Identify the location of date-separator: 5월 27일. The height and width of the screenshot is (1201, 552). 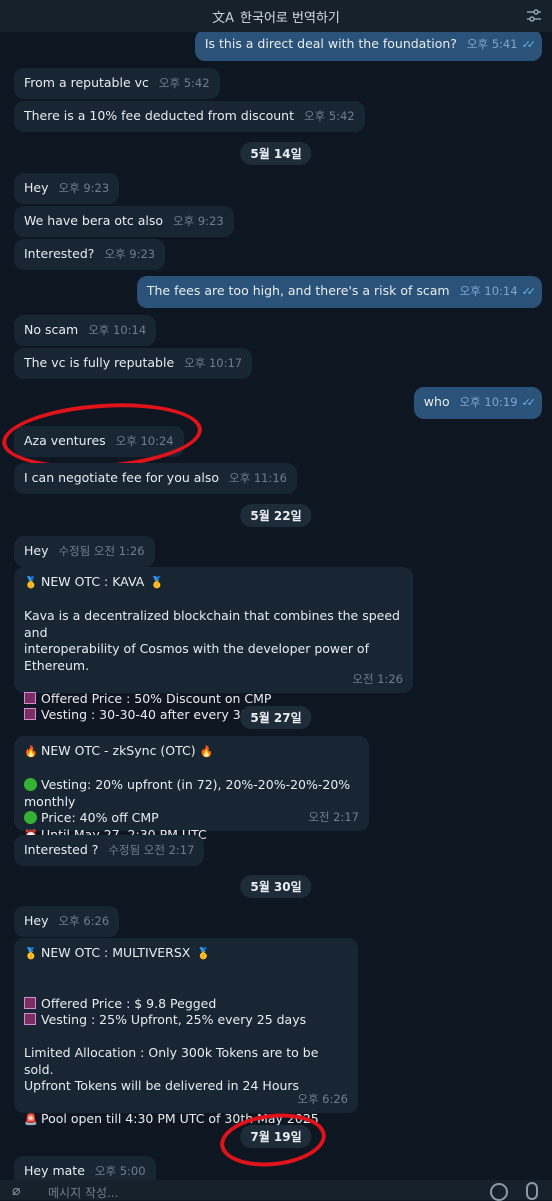
(276, 717).